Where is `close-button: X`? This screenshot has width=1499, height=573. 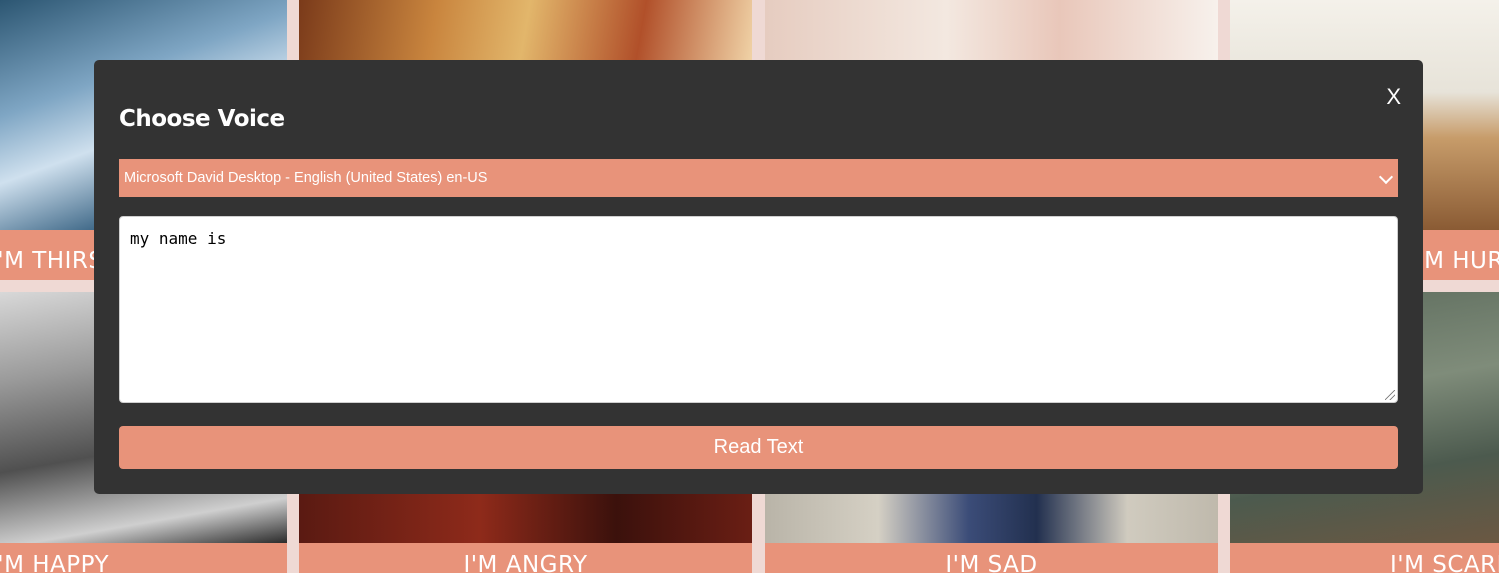 close-button: X is located at coordinates (1393, 97).